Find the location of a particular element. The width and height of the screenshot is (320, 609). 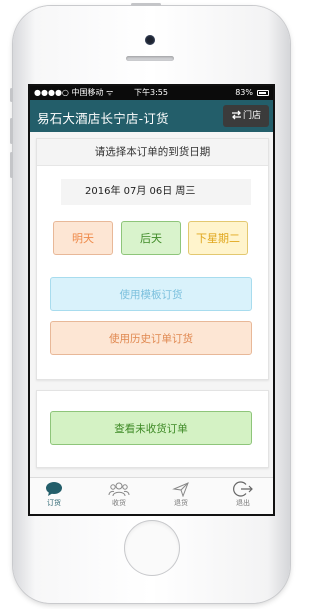

unreceived-orders-button: 查看未收货订单 is located at coordinates (151, 428).